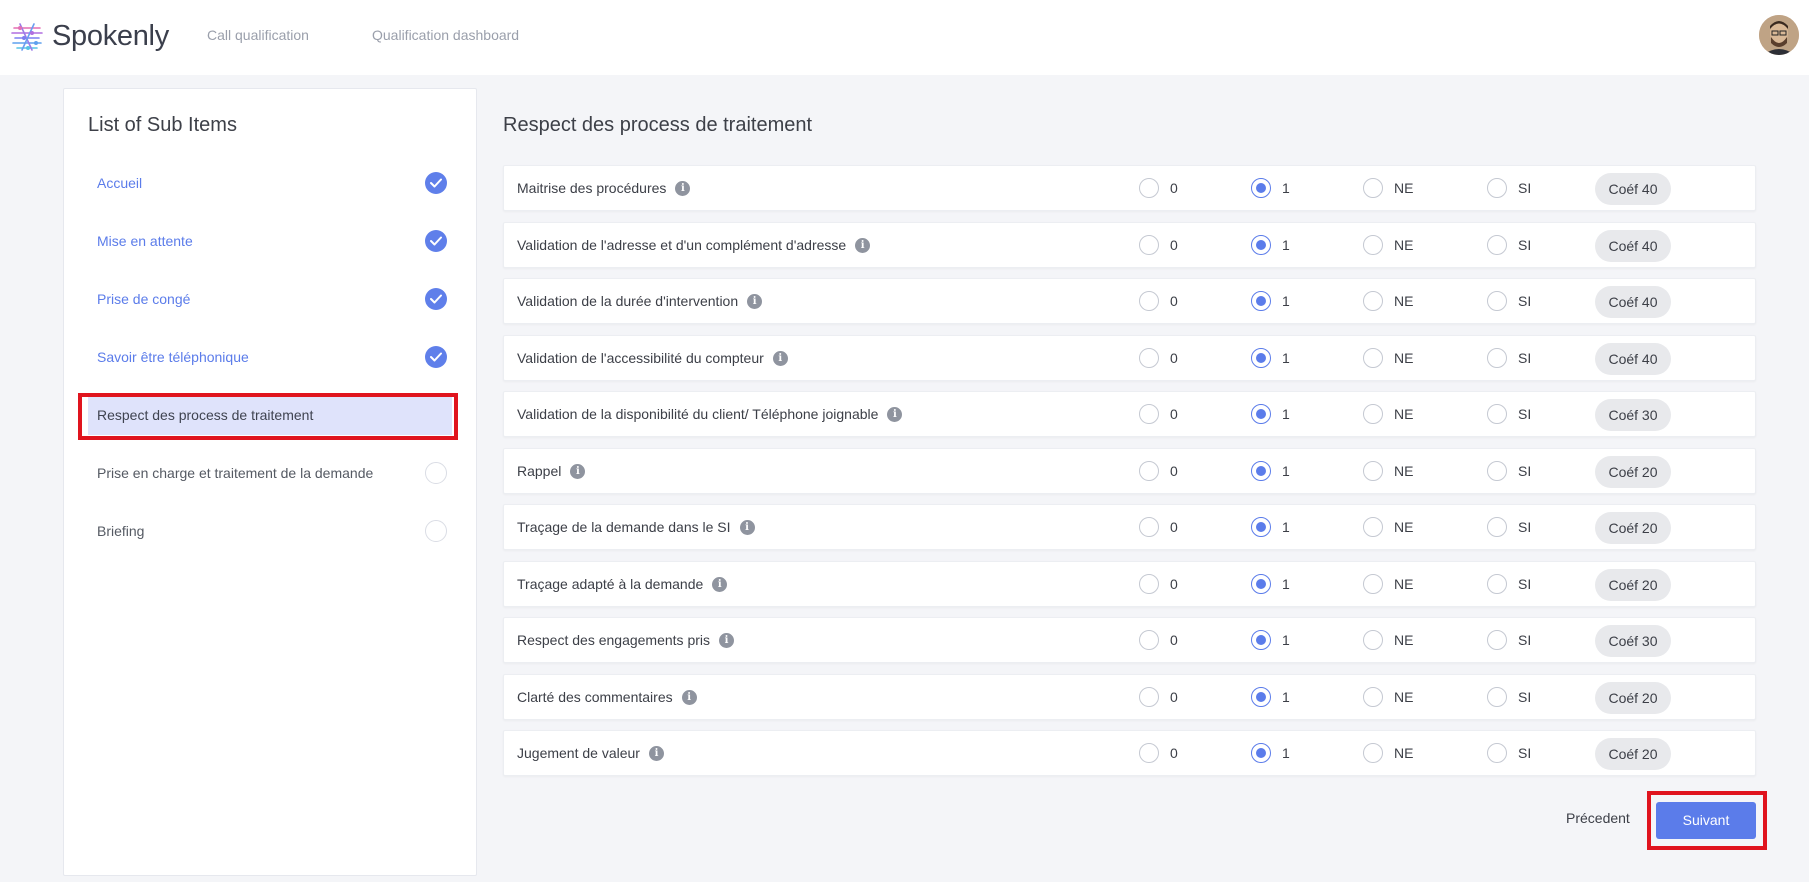 This screenshot has width=1809, height=882. What do you see at coordinates (270, 531) in the screenshot?
I see `sub-item-briefing: Briefing` at bounding box center [270, 531].